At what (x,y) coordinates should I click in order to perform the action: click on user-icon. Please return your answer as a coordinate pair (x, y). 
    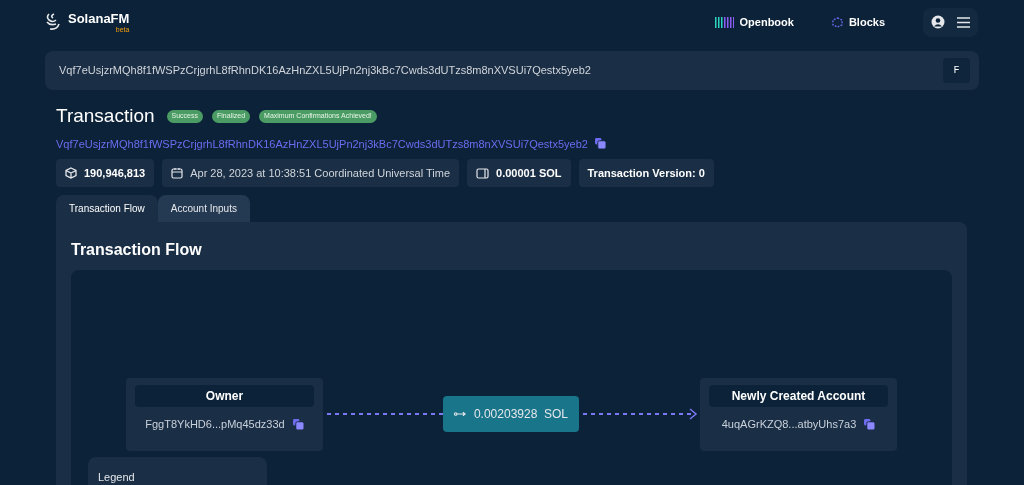
    Looking at the image, I should click on (938, 22).